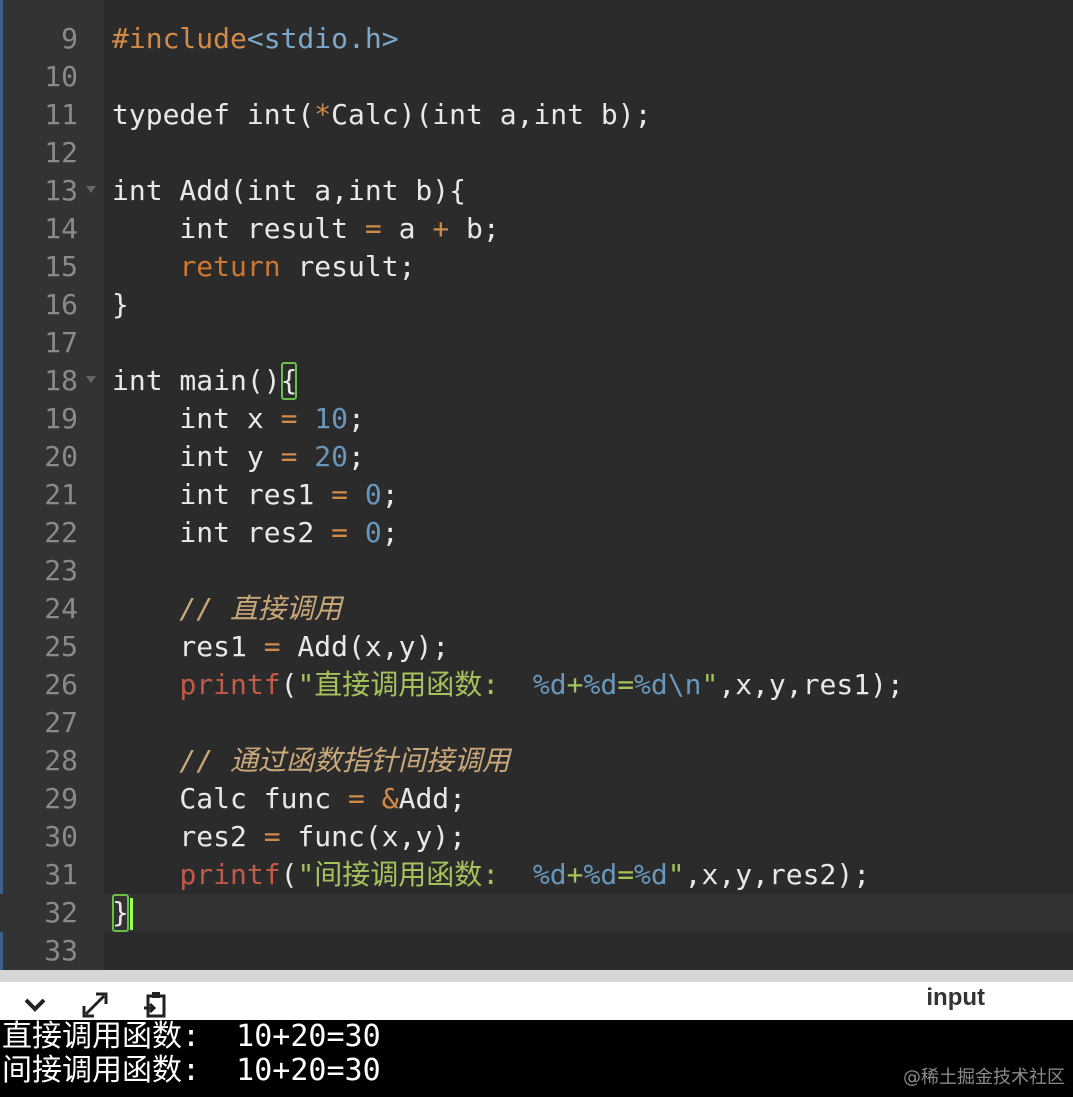 The width and height of the screenshot is (1073, 1097). I want to click on token-code: Calc)(int a,int b);, so click(491, 114).